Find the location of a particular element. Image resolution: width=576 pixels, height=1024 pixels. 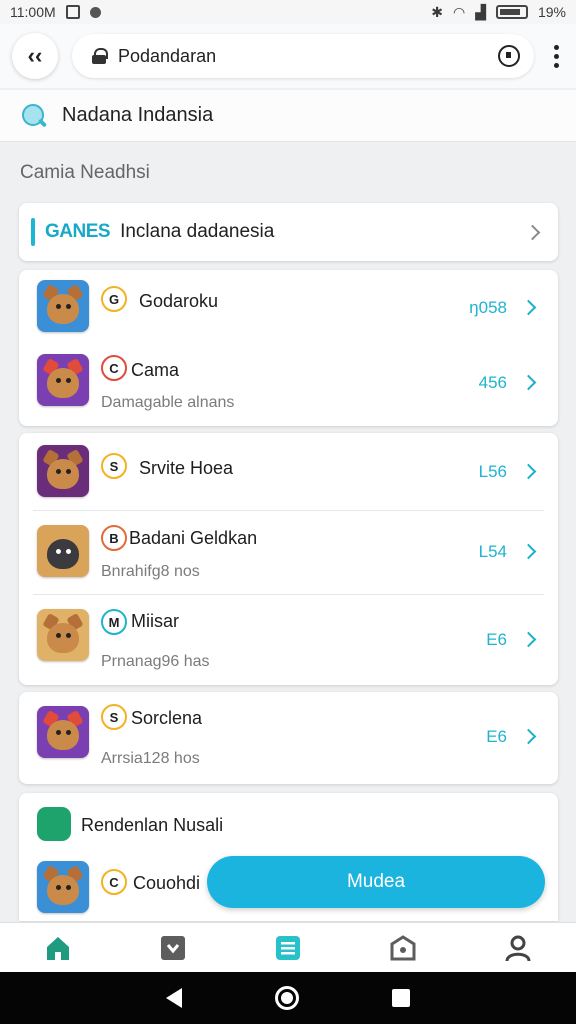

item-subtitle: Damagable alnans is located at coordinates (168, 402).